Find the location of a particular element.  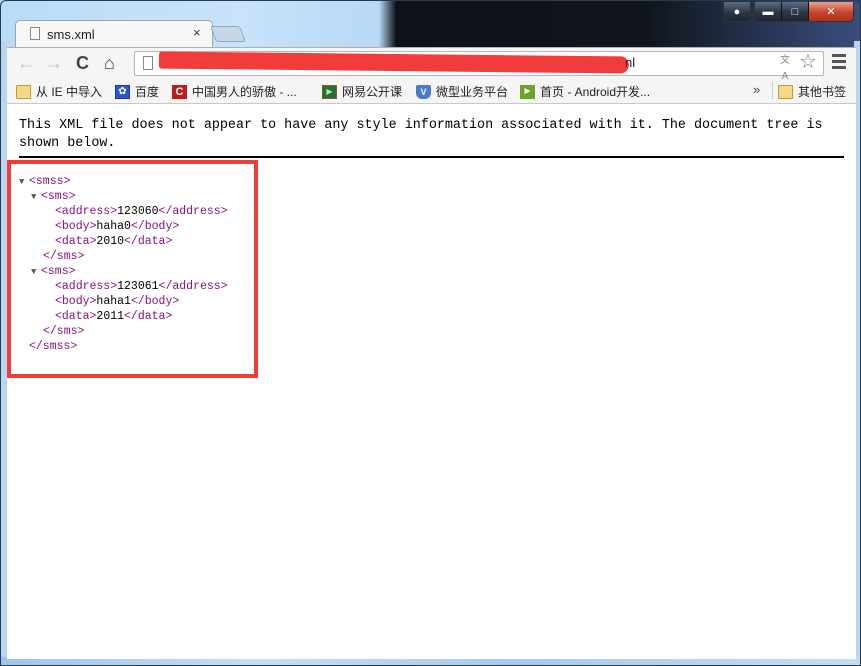

xml-tag: <smss> is located at coordinates (50, 181).